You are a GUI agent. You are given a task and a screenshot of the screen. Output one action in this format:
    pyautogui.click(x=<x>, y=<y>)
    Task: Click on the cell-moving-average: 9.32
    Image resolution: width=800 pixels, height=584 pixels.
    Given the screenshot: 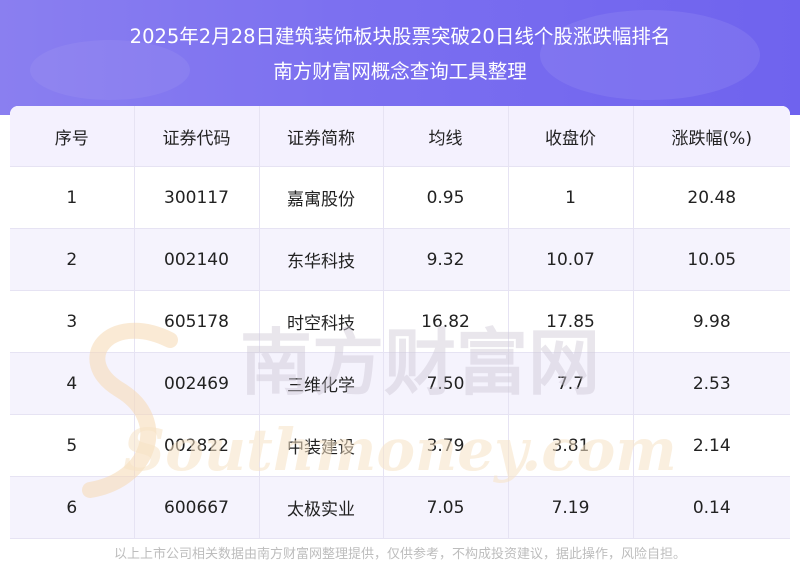 What is the action you would take?
    pyautogui.click(x=446, y=259)
    